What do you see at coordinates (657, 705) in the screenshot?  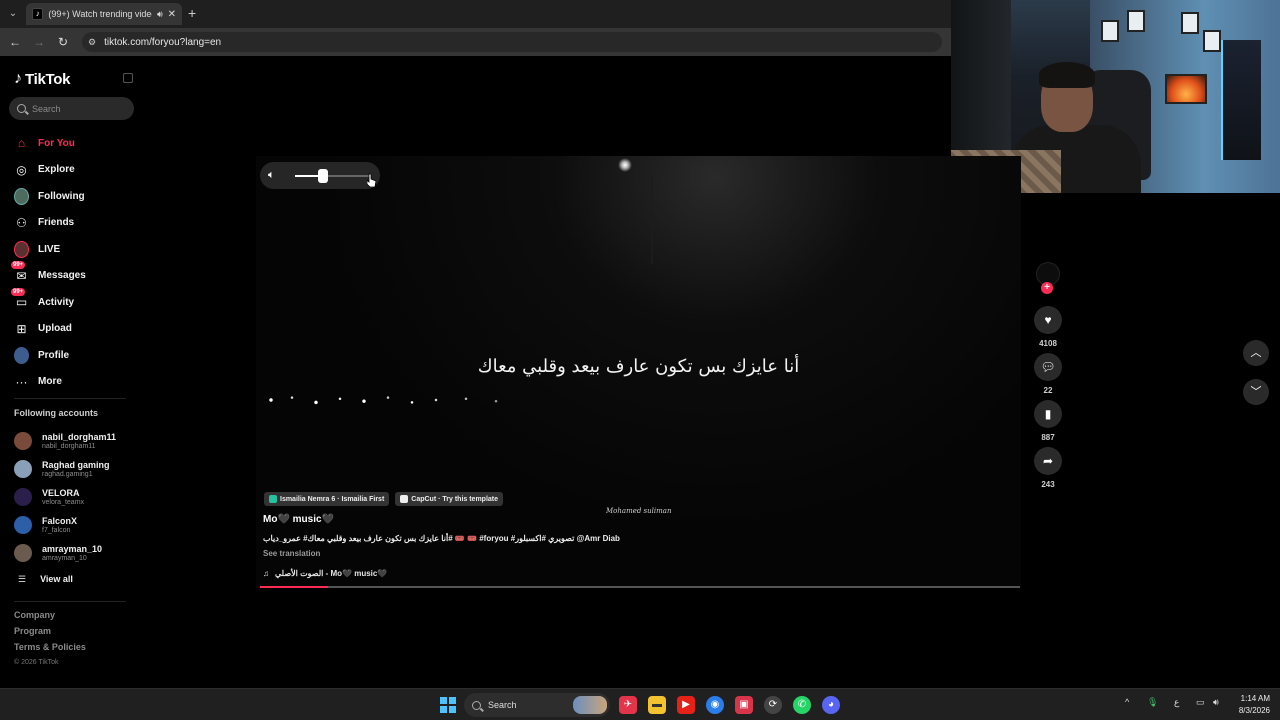 I see `file-explorer-icon: ▬` at bounding box center [657, 705].